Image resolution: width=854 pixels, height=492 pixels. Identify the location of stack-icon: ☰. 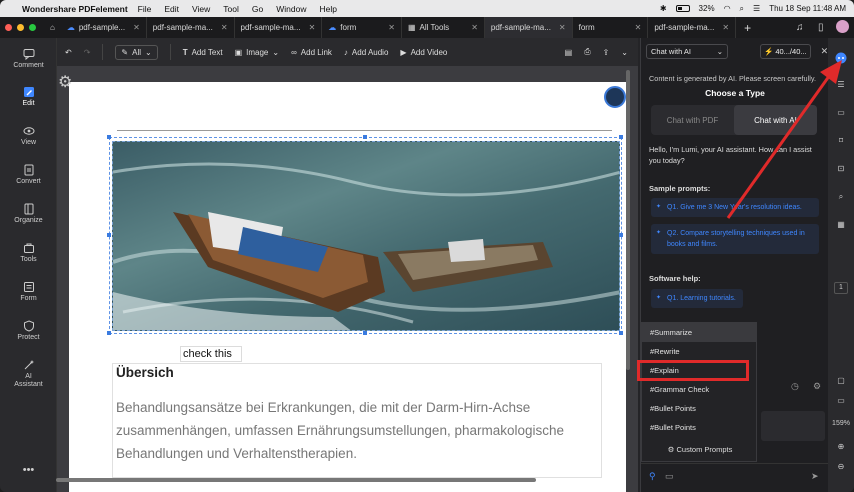
(841, 84).